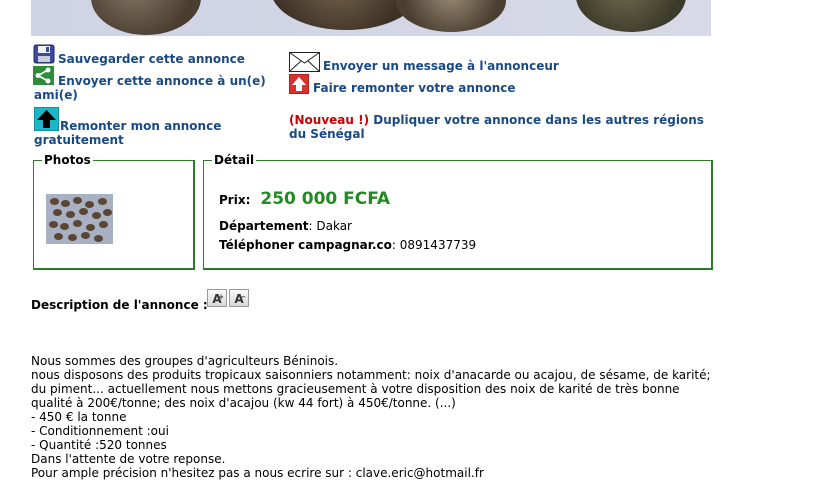 The width and height of the screenshot is (814, 496). Describe the element at coordinates (150, 88) in the screenshot. I see `send-to-friend-label: Envoyer cette annonce à un(e) ami(e)` at that location.